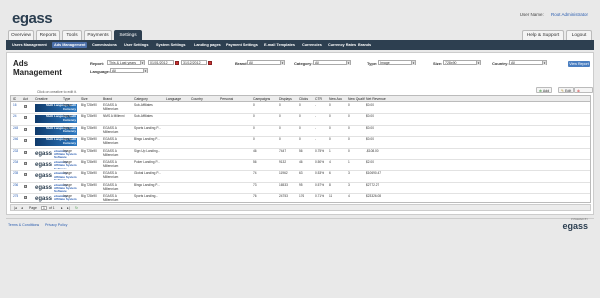  I want to click on column-header: Size, so click(84, 99).